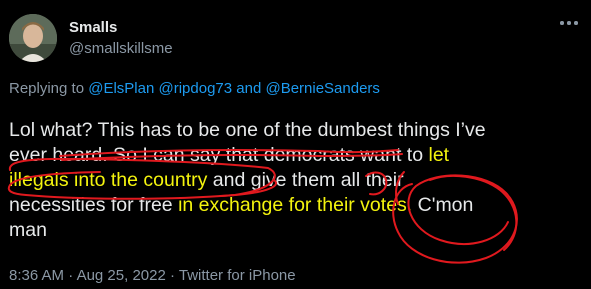 Image resolution: width=591 pixels, height=289 pixels. What do you see at coordinates (249, 88) in the screenshot?
I see `replying-conjunction: and` at bounding box center [249, 88].